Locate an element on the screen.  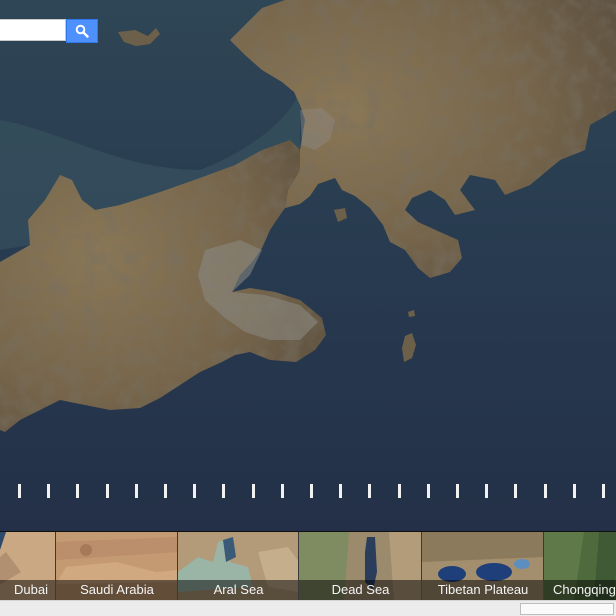
place-label: Dead Sea is located at coordinates (360, 590).